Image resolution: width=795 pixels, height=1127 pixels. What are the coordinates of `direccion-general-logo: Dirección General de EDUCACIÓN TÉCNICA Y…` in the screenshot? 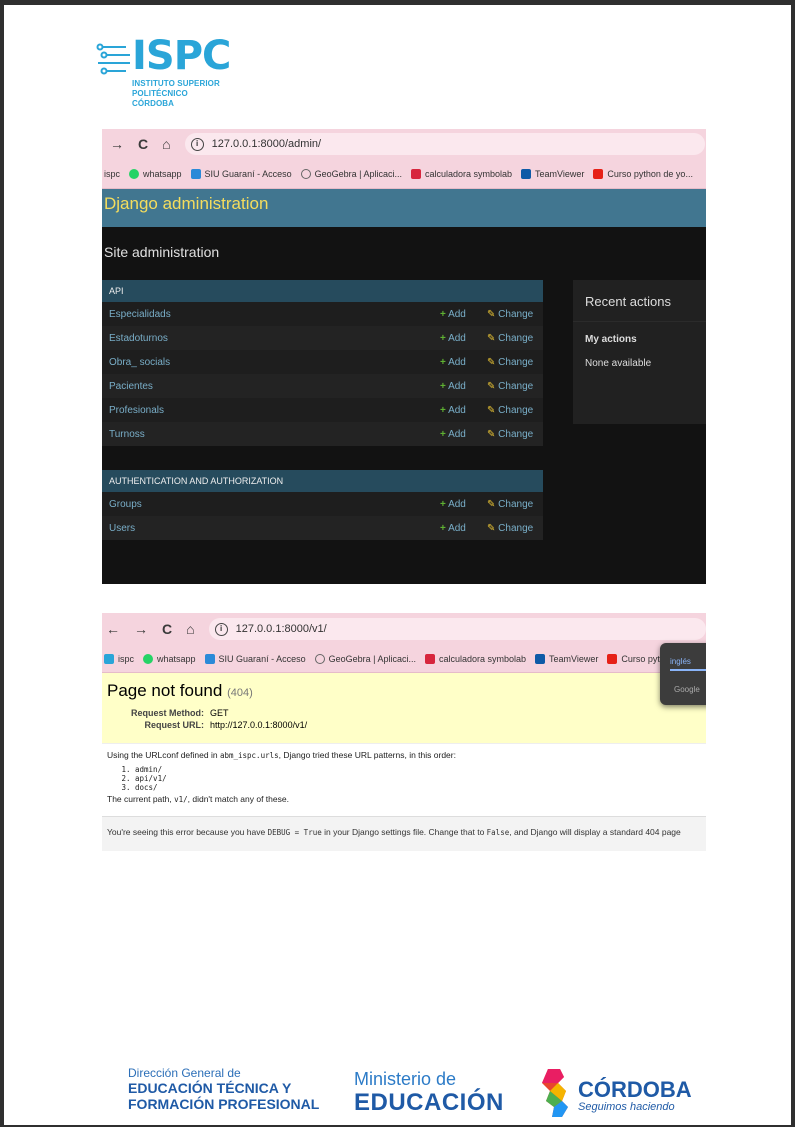 It's located at (224, 1089).